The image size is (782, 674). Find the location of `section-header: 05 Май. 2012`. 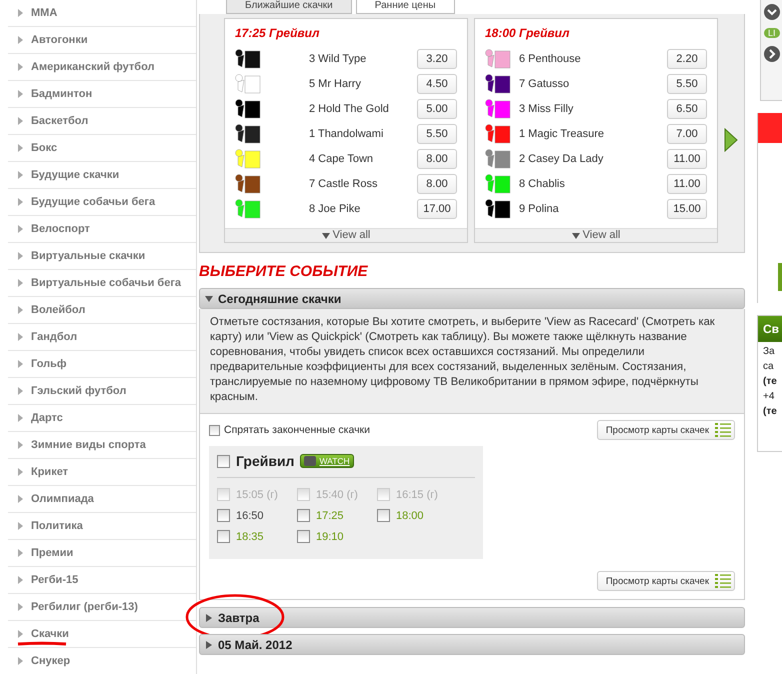

section-header: 05 Май. 2012 is located at coordinates (472, 644).